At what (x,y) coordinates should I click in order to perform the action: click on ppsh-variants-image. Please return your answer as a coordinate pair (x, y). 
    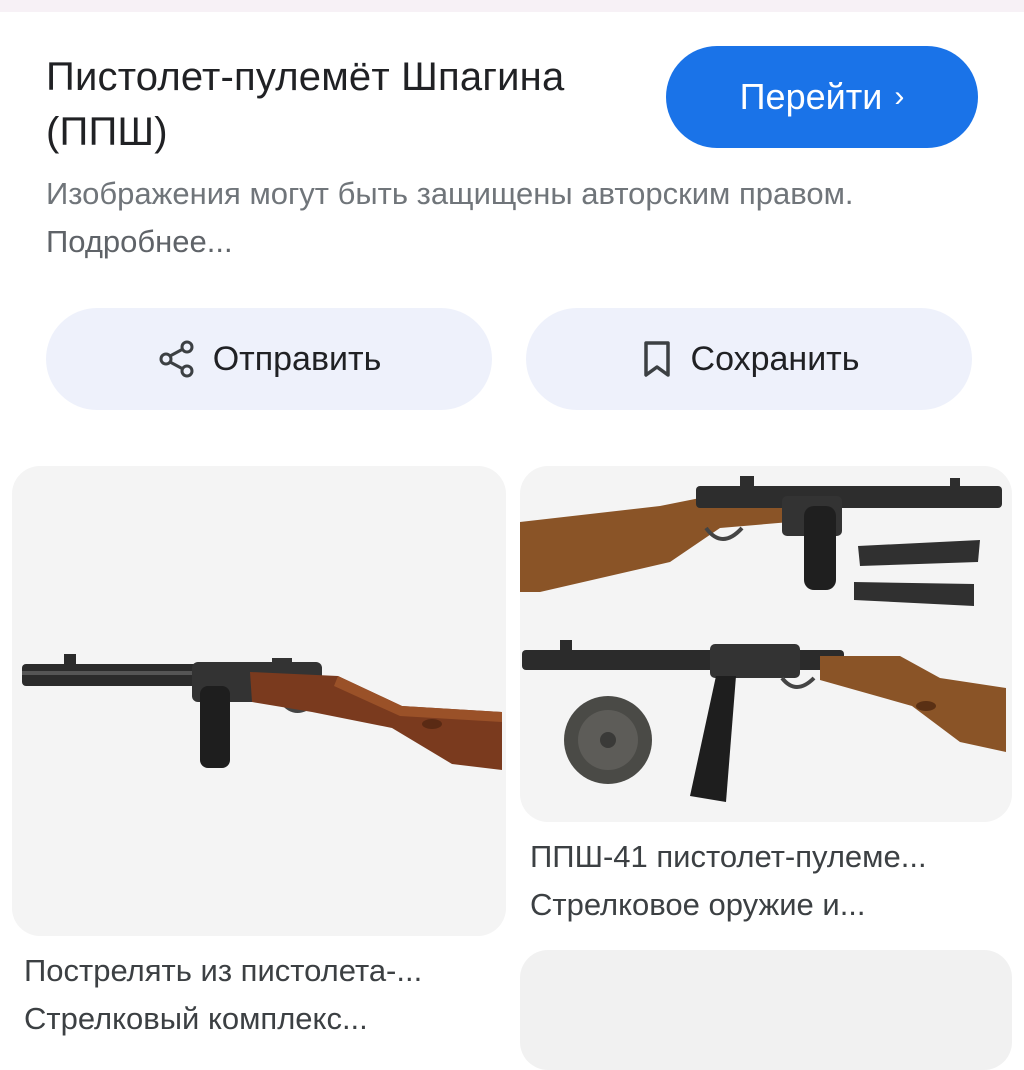
    Looking at the image, I should click on (763, 639).